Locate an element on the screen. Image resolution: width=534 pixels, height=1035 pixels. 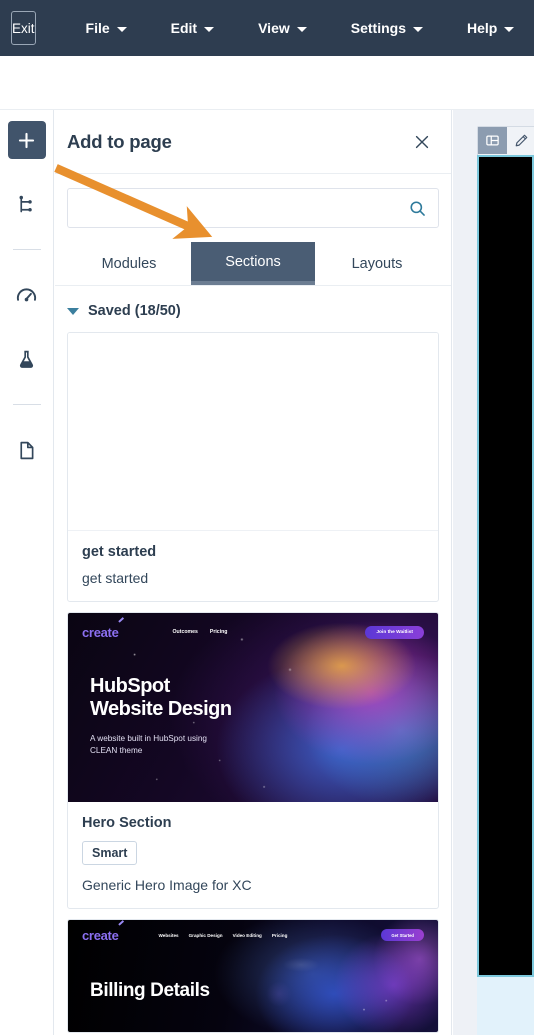
search-icon is located at coordinates (417, 208).